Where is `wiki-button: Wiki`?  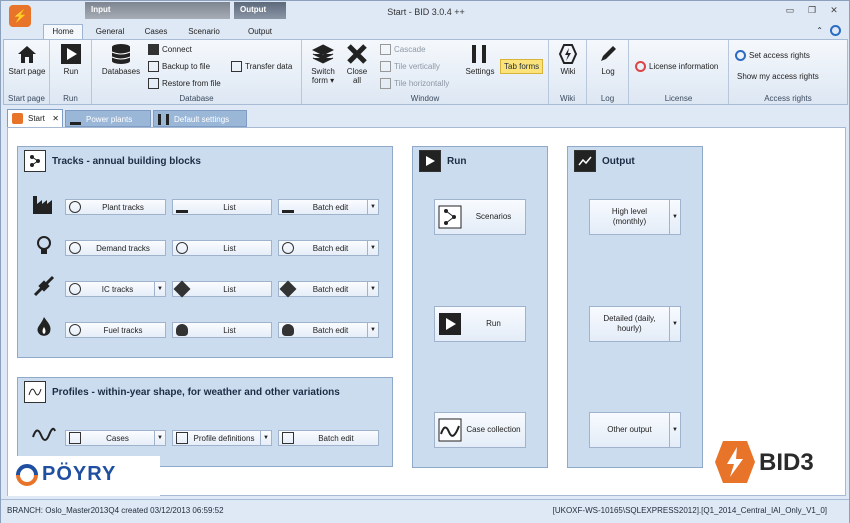 wiki-button: Wiki is located at coordinates (568, 59).